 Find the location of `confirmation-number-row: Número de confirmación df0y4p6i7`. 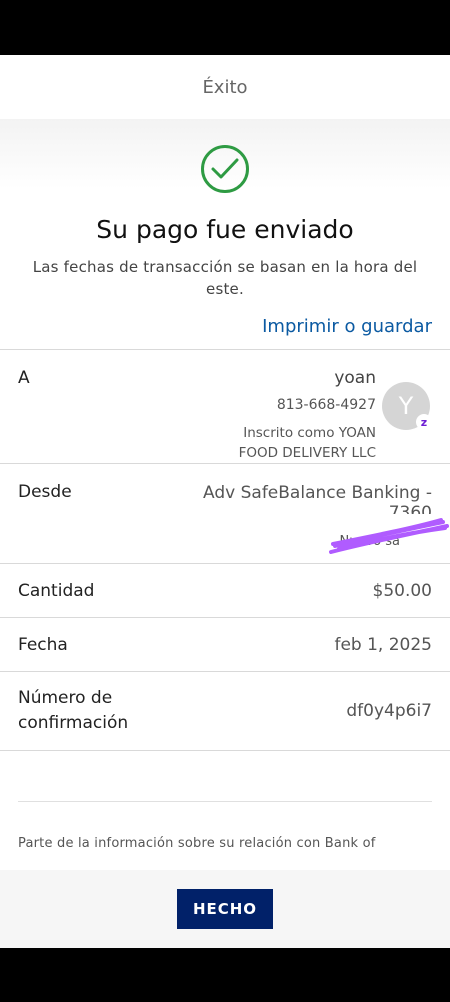

confirmation-number-row: Número de confirmación df0y4p6i7 is located at coordinates (225, 711).